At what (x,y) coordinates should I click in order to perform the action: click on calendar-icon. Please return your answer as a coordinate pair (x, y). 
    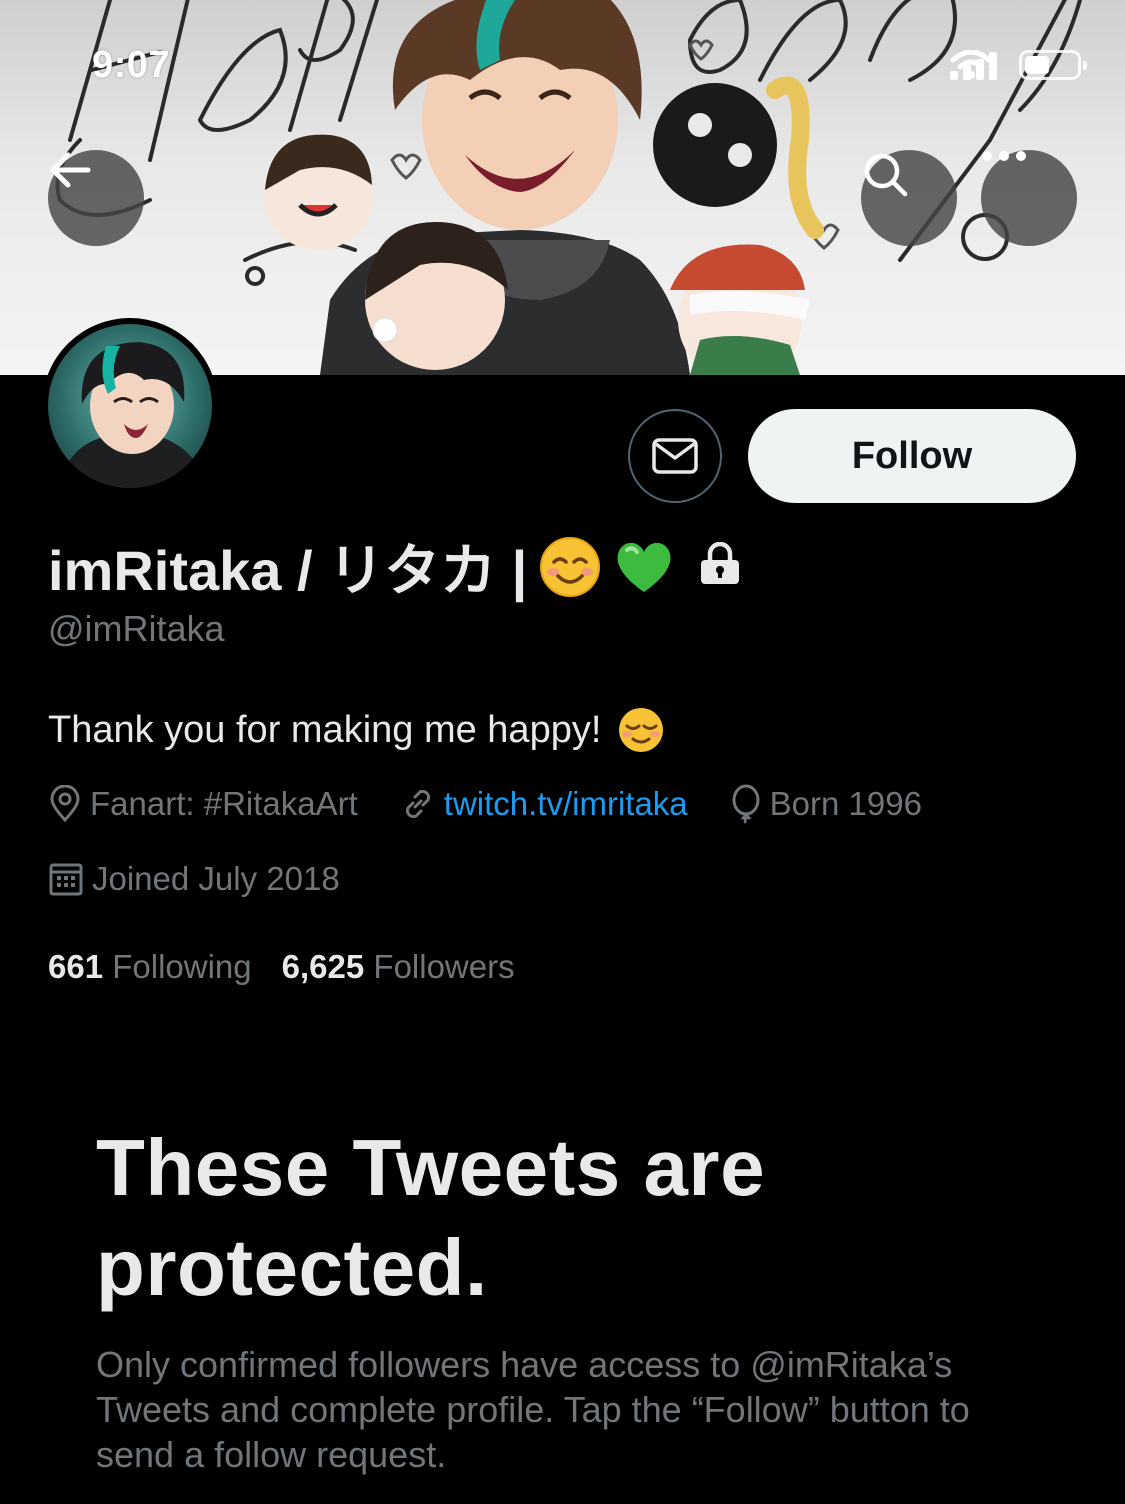
    Looking at the image, I should click on (66, 879).